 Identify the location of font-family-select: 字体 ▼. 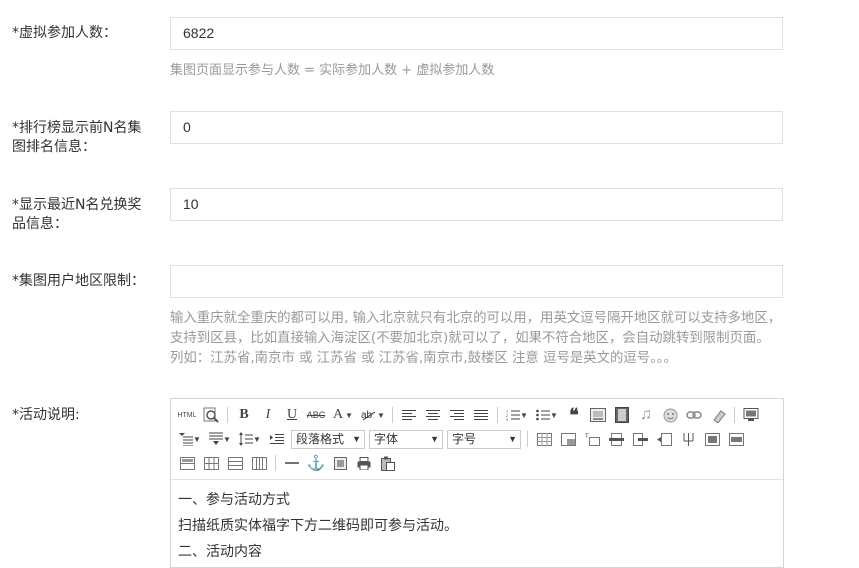
(406, 439).